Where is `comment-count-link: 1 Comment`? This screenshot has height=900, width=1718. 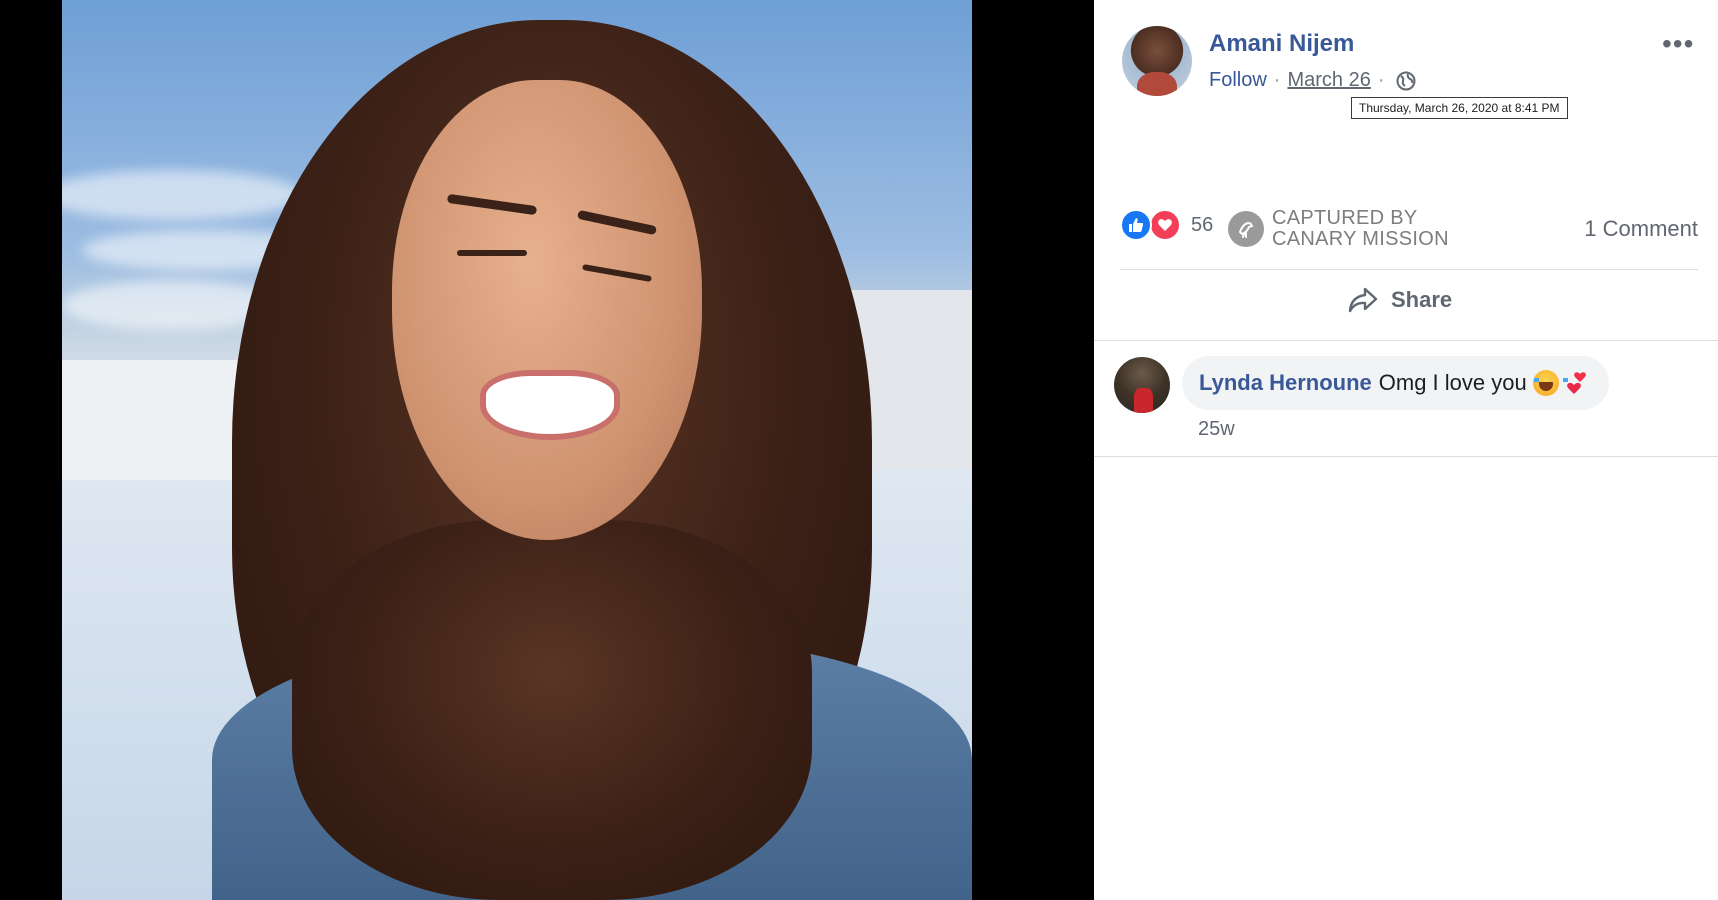
comment-count-link: 1 Comment is located at coordinates (1641, 229).